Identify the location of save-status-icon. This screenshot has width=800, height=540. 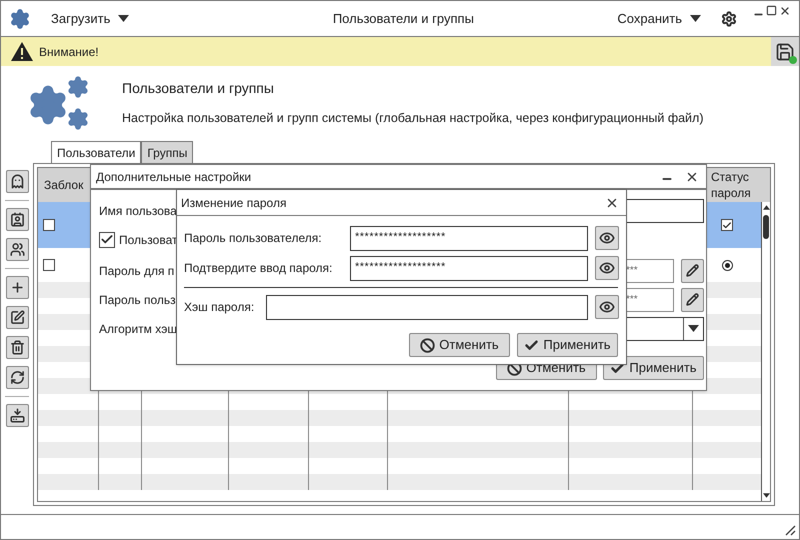
(785, 51).